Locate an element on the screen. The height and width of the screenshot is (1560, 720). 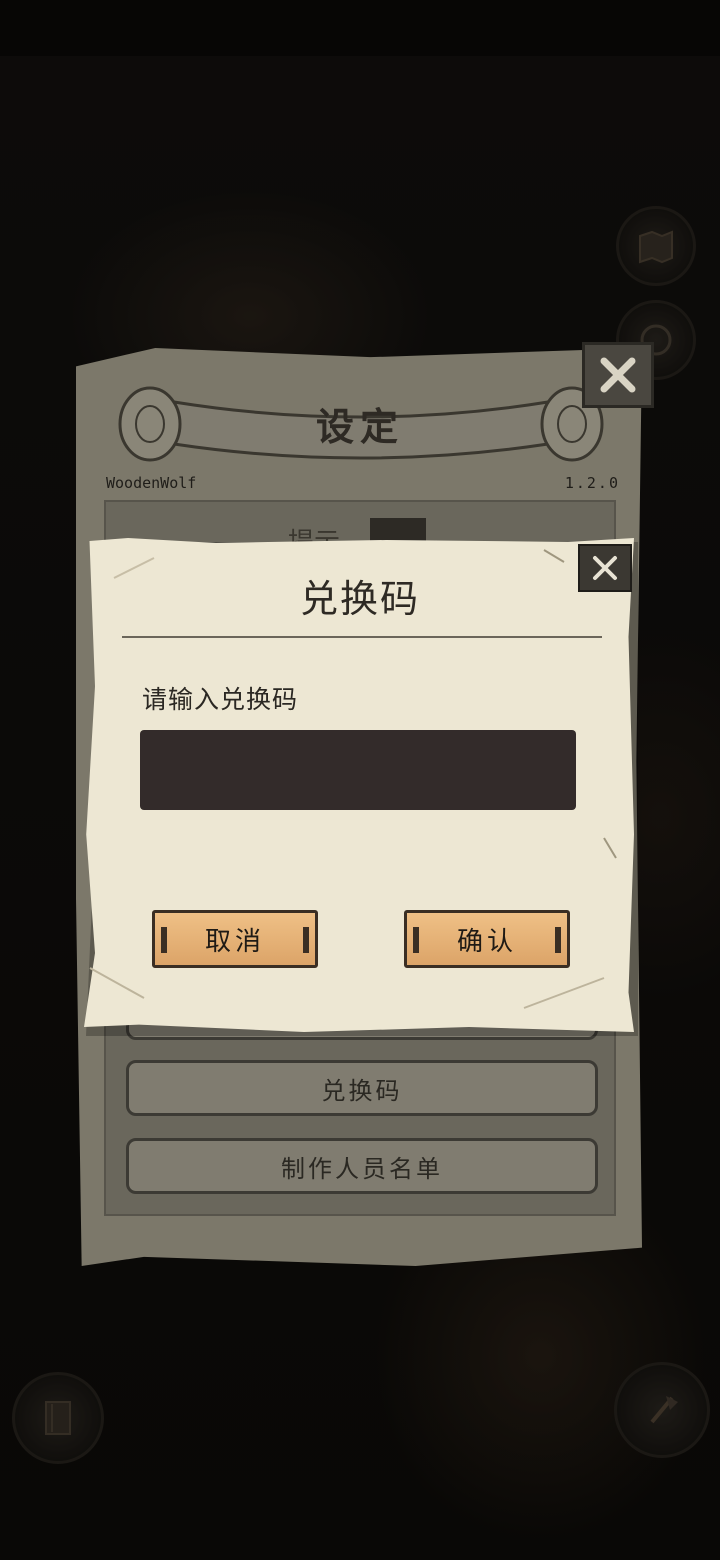
redeem-code-button: 兑换码 is located at coordinates (362, 1088).